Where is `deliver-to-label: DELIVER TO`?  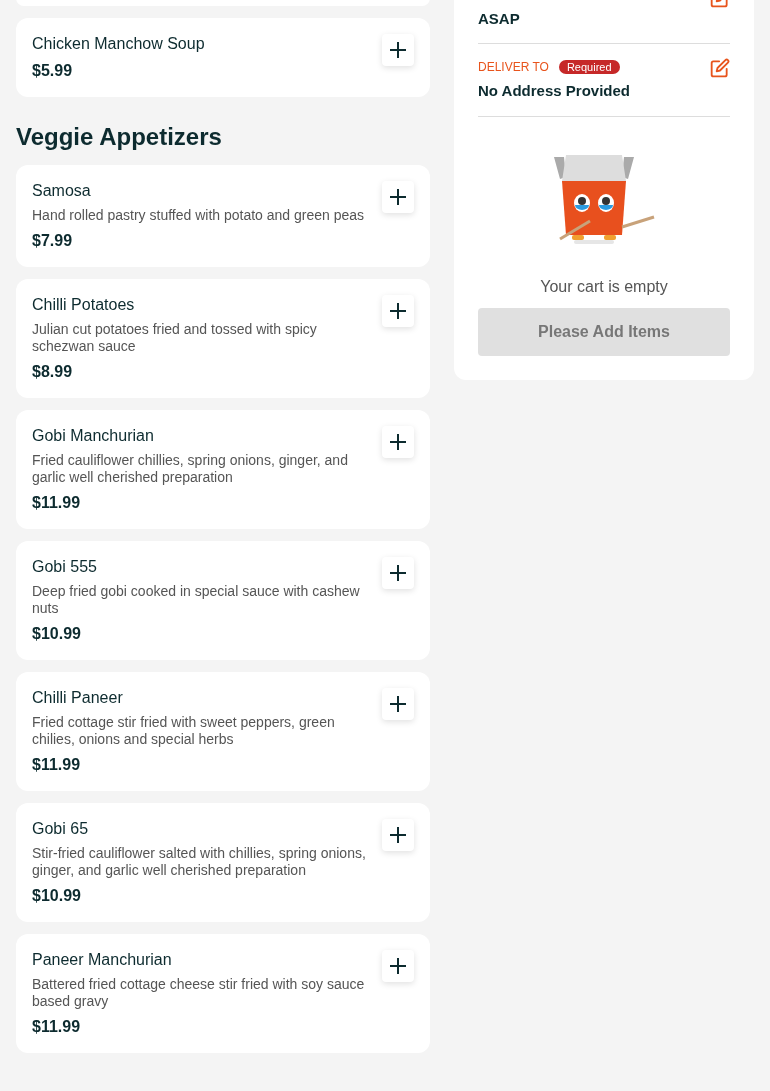 deliver-to-label: DELIVER TO is located at coordinates (513, 67).